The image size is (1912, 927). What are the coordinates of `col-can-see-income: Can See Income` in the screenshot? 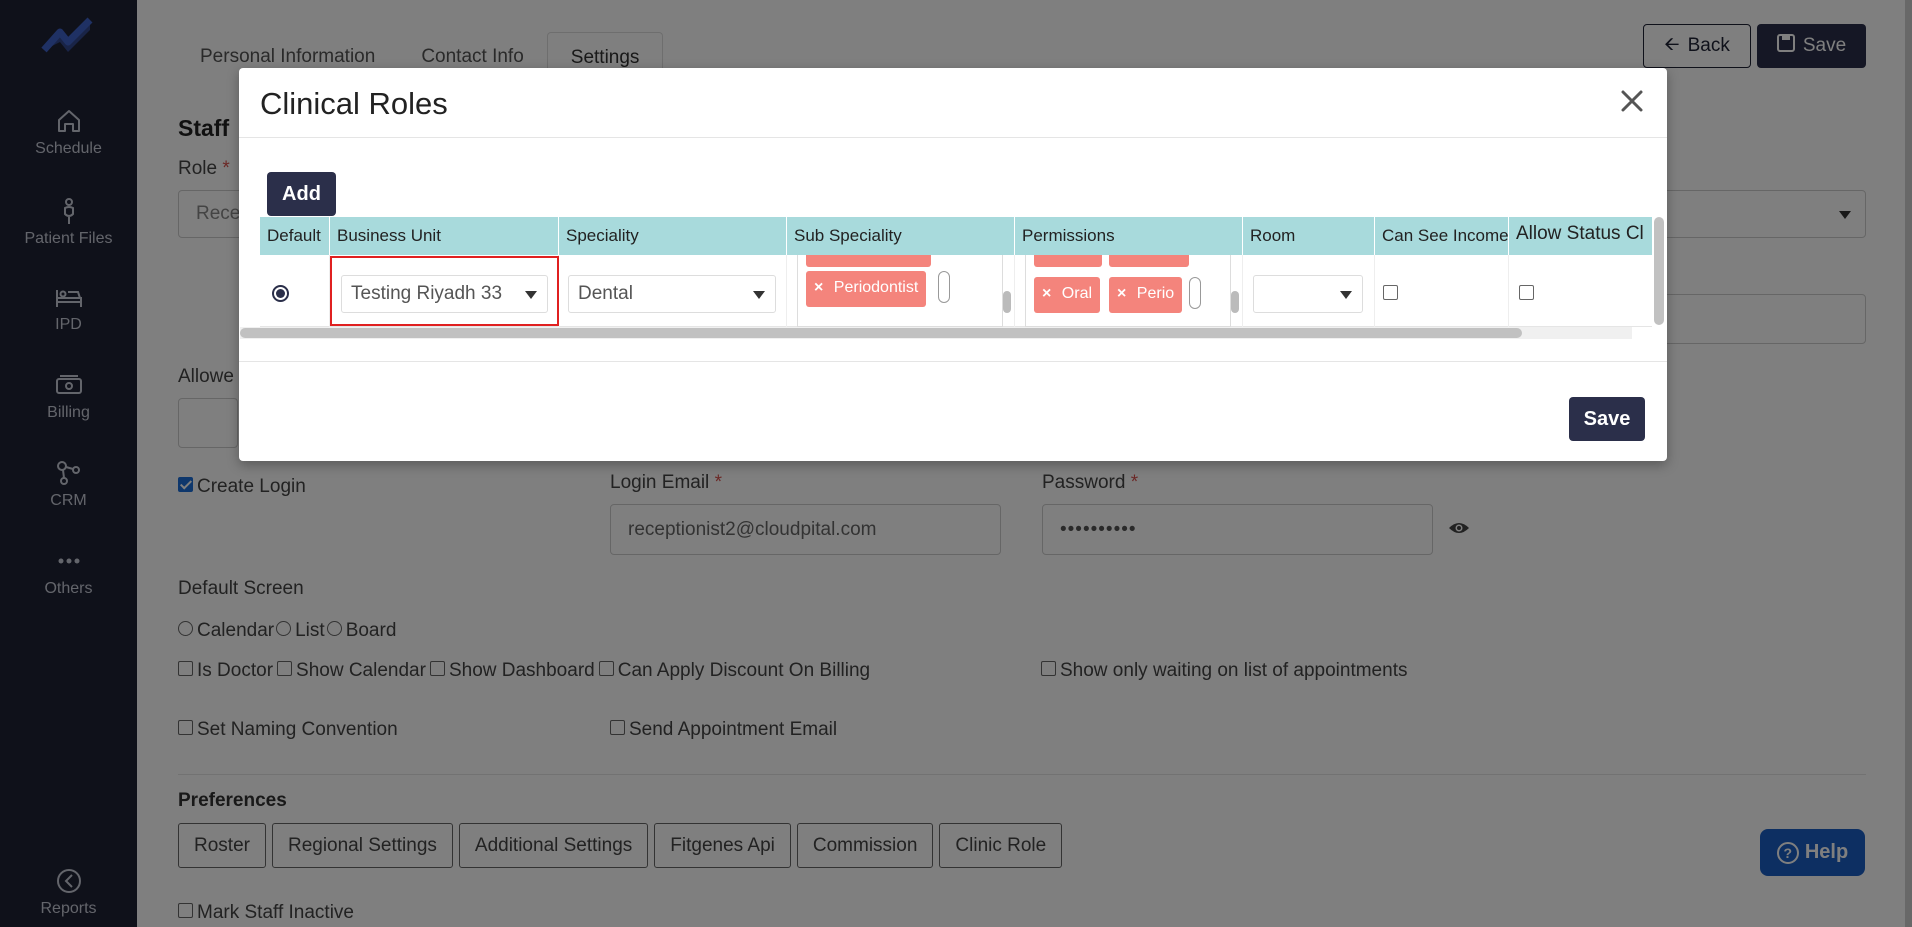 It's located at (1442, 236).